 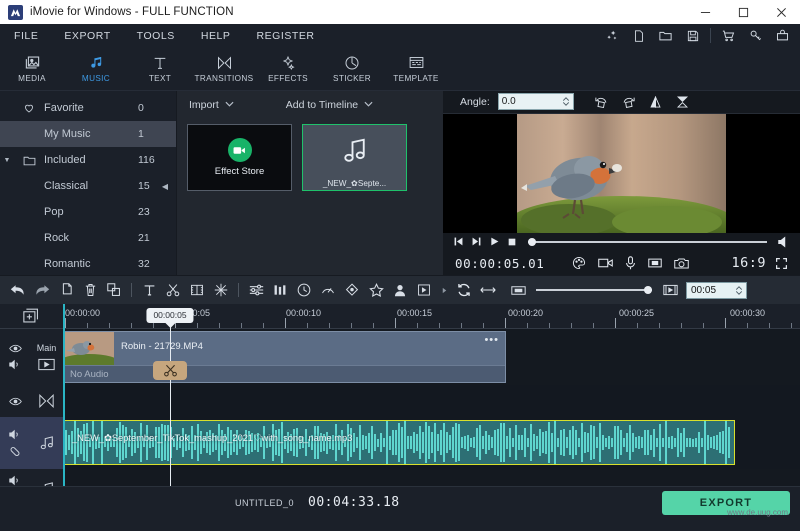 I want to click on sidebar-item-romantic: Romantic 32, so click(x=88, y=264).